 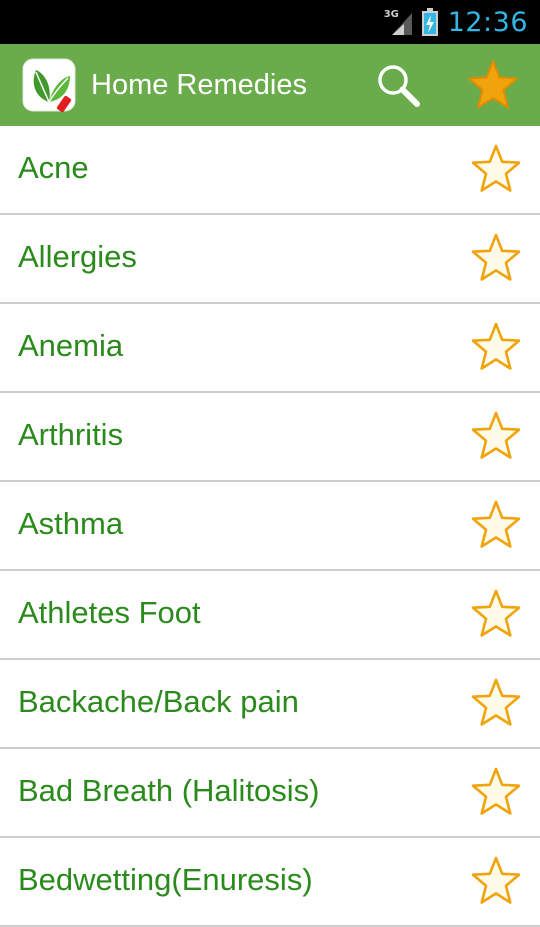 What do you see at coordinates (270, 170) in the screenshot?
I see `list-item: Acne` at bounding box center [270, 170].